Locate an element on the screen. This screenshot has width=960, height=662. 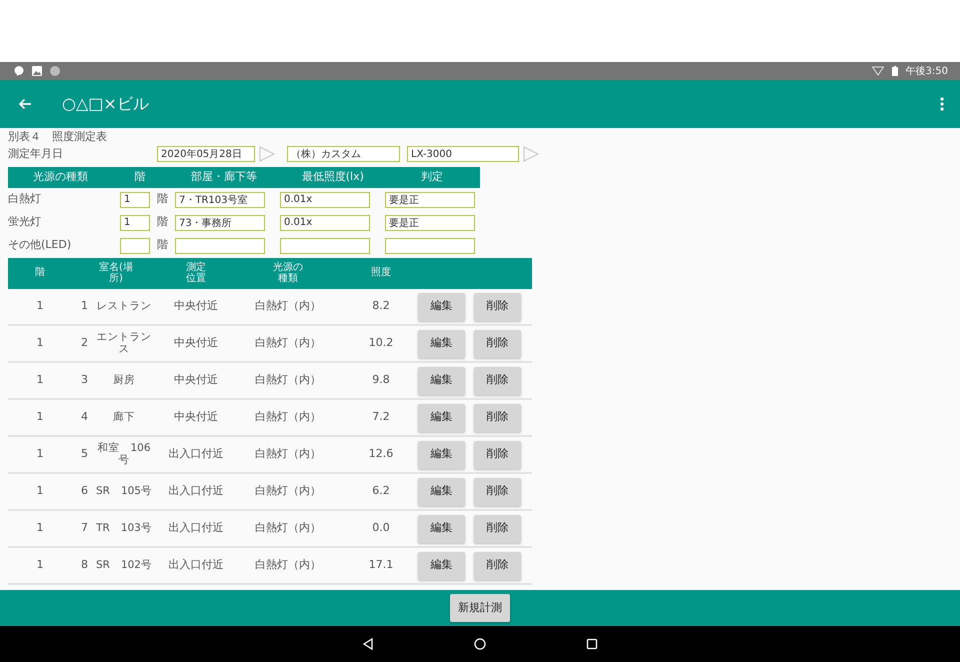
chat-icon is located at coordinates (19, 71).